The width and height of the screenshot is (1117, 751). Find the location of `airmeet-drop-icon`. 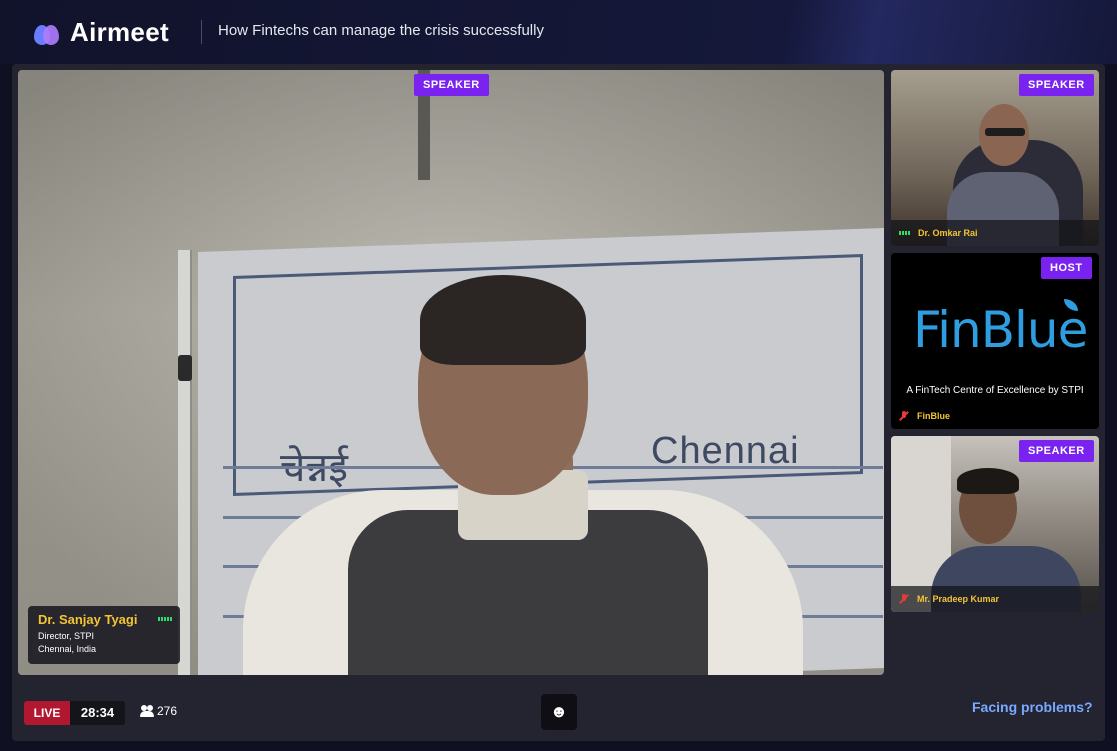

airmeet-drop-icon is located at coordinates (46, 33).